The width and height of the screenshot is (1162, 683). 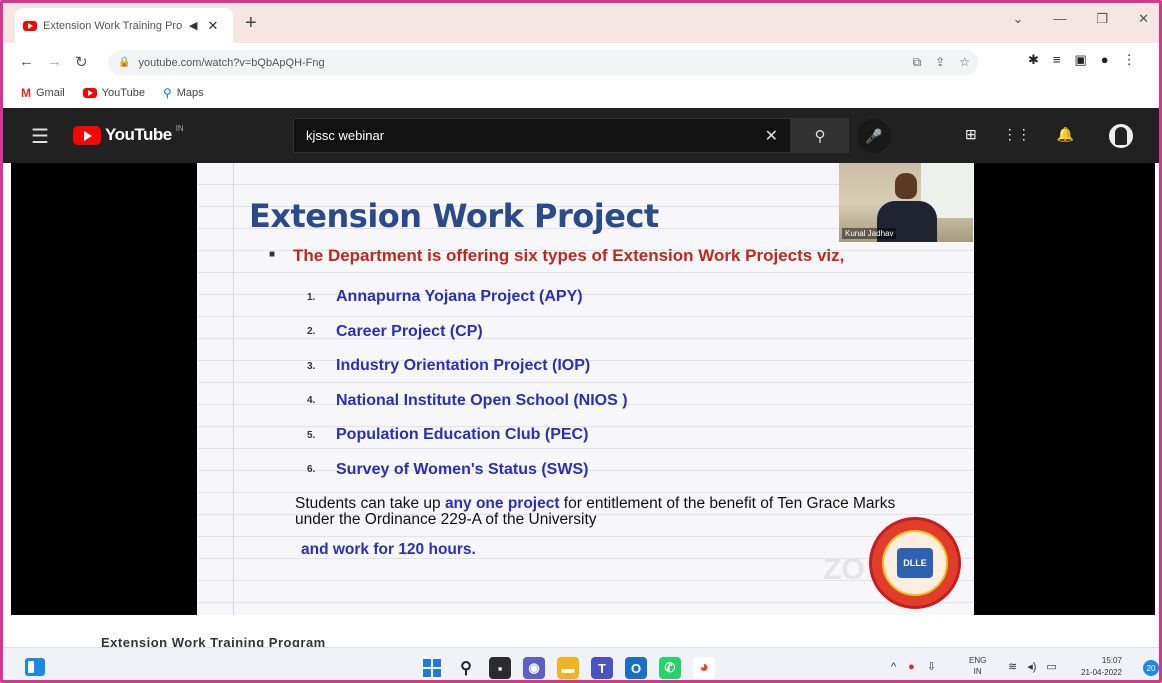 I want to click on gmail-icon: M, so click(x=26, y=93).